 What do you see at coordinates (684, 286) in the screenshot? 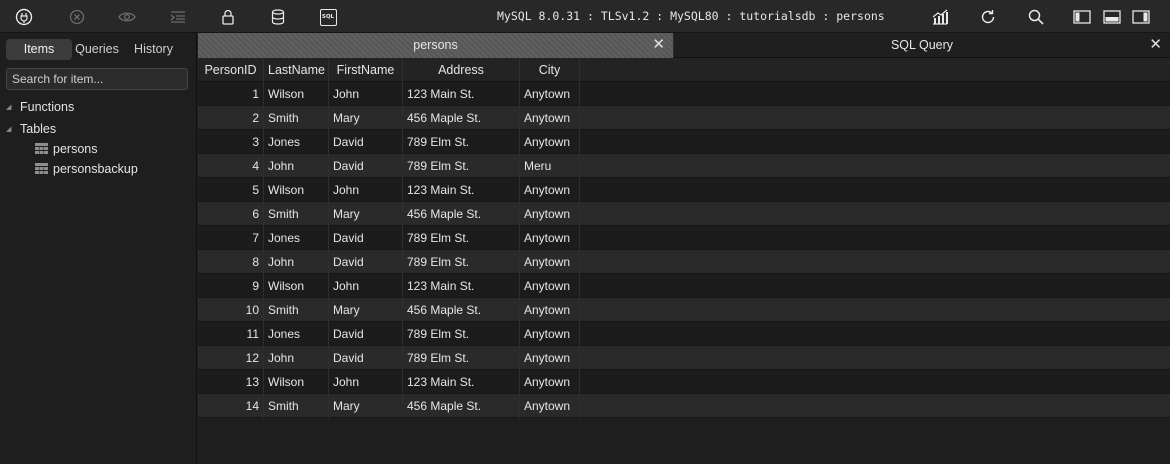
I see `table-row: 9 Wilson John 123 Main St. Anytown` at bounding box center [684, 286].